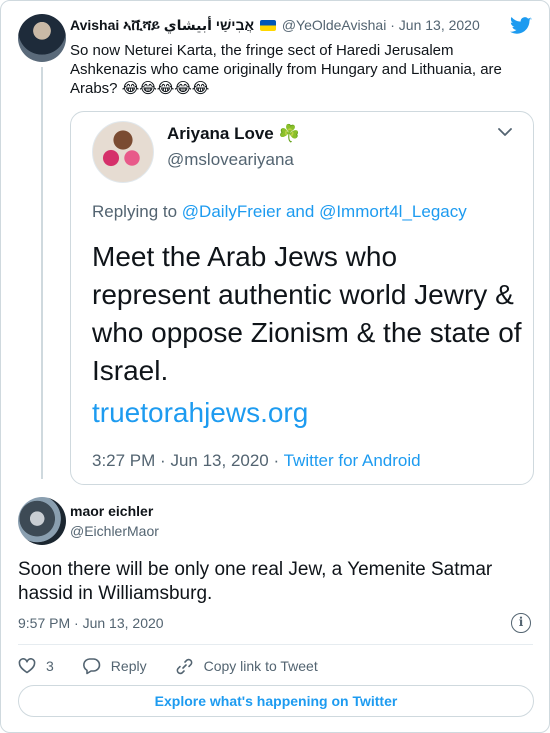  Describe the element at coordinates (276, 701) in the screenshot. I see `explore-button: Explore what's happening on Twitter` at that location.